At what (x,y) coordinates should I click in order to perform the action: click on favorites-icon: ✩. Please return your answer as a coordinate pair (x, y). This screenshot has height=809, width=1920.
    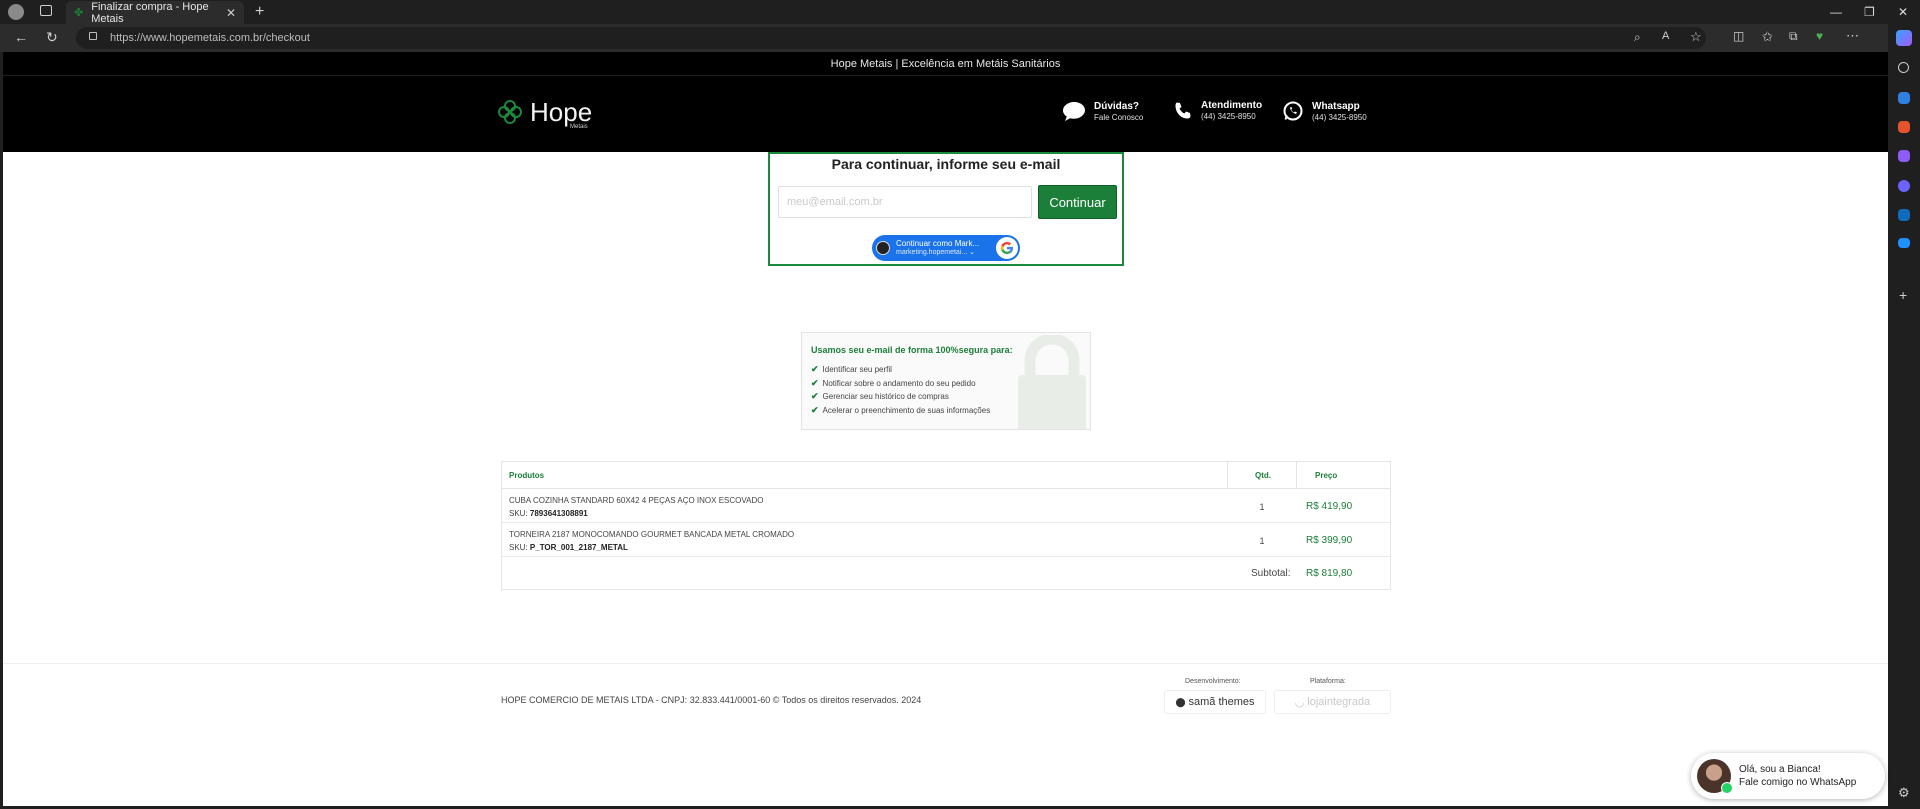
    Looking at the image, I should click on (1767, 36).